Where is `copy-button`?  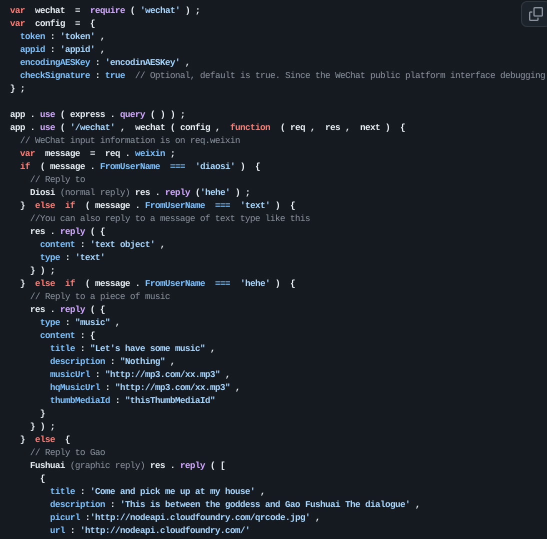
copy-button is located at coordinates (534, 14).